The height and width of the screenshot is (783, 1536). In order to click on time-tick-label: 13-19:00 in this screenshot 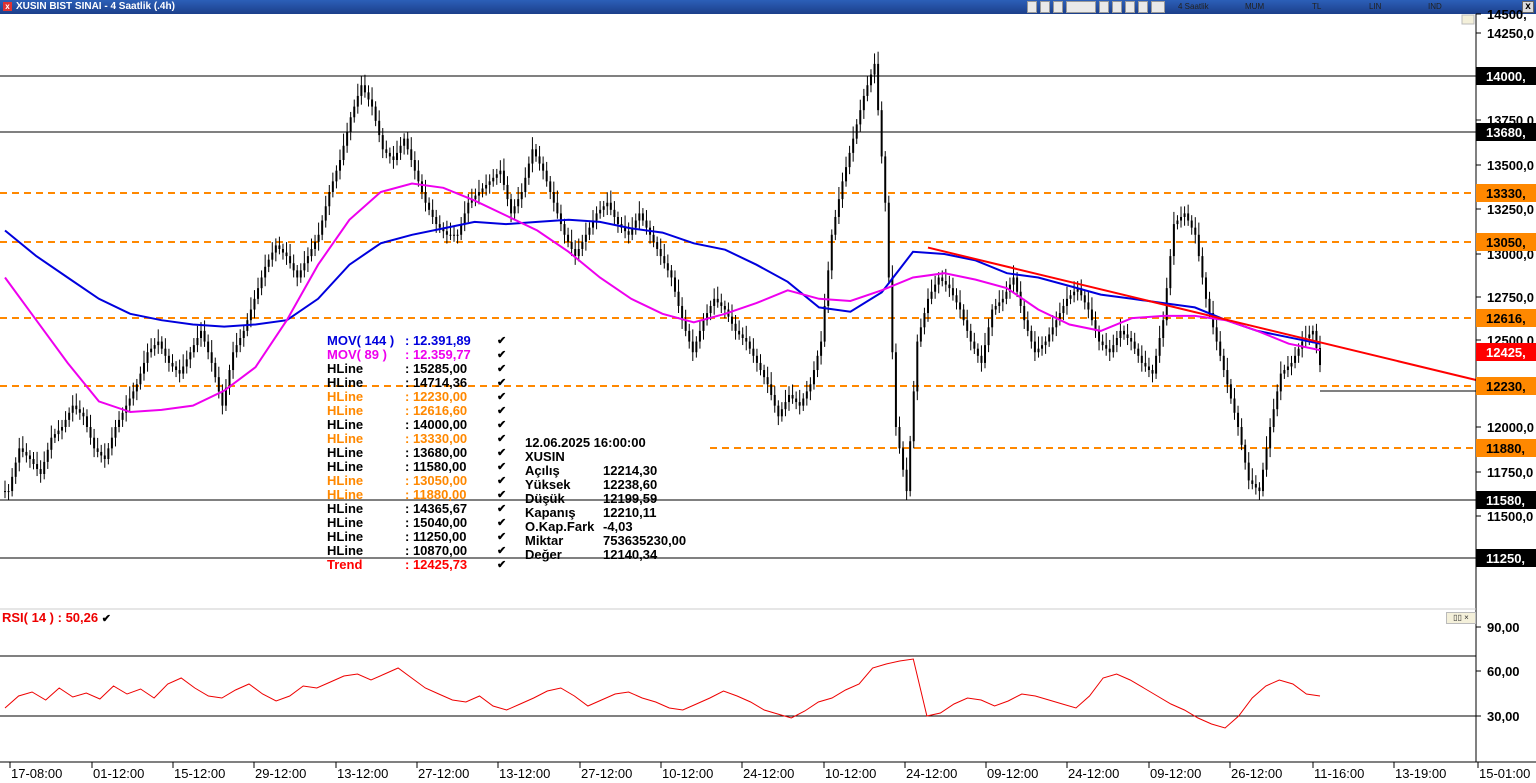, I will do `click(1420, 773)`.